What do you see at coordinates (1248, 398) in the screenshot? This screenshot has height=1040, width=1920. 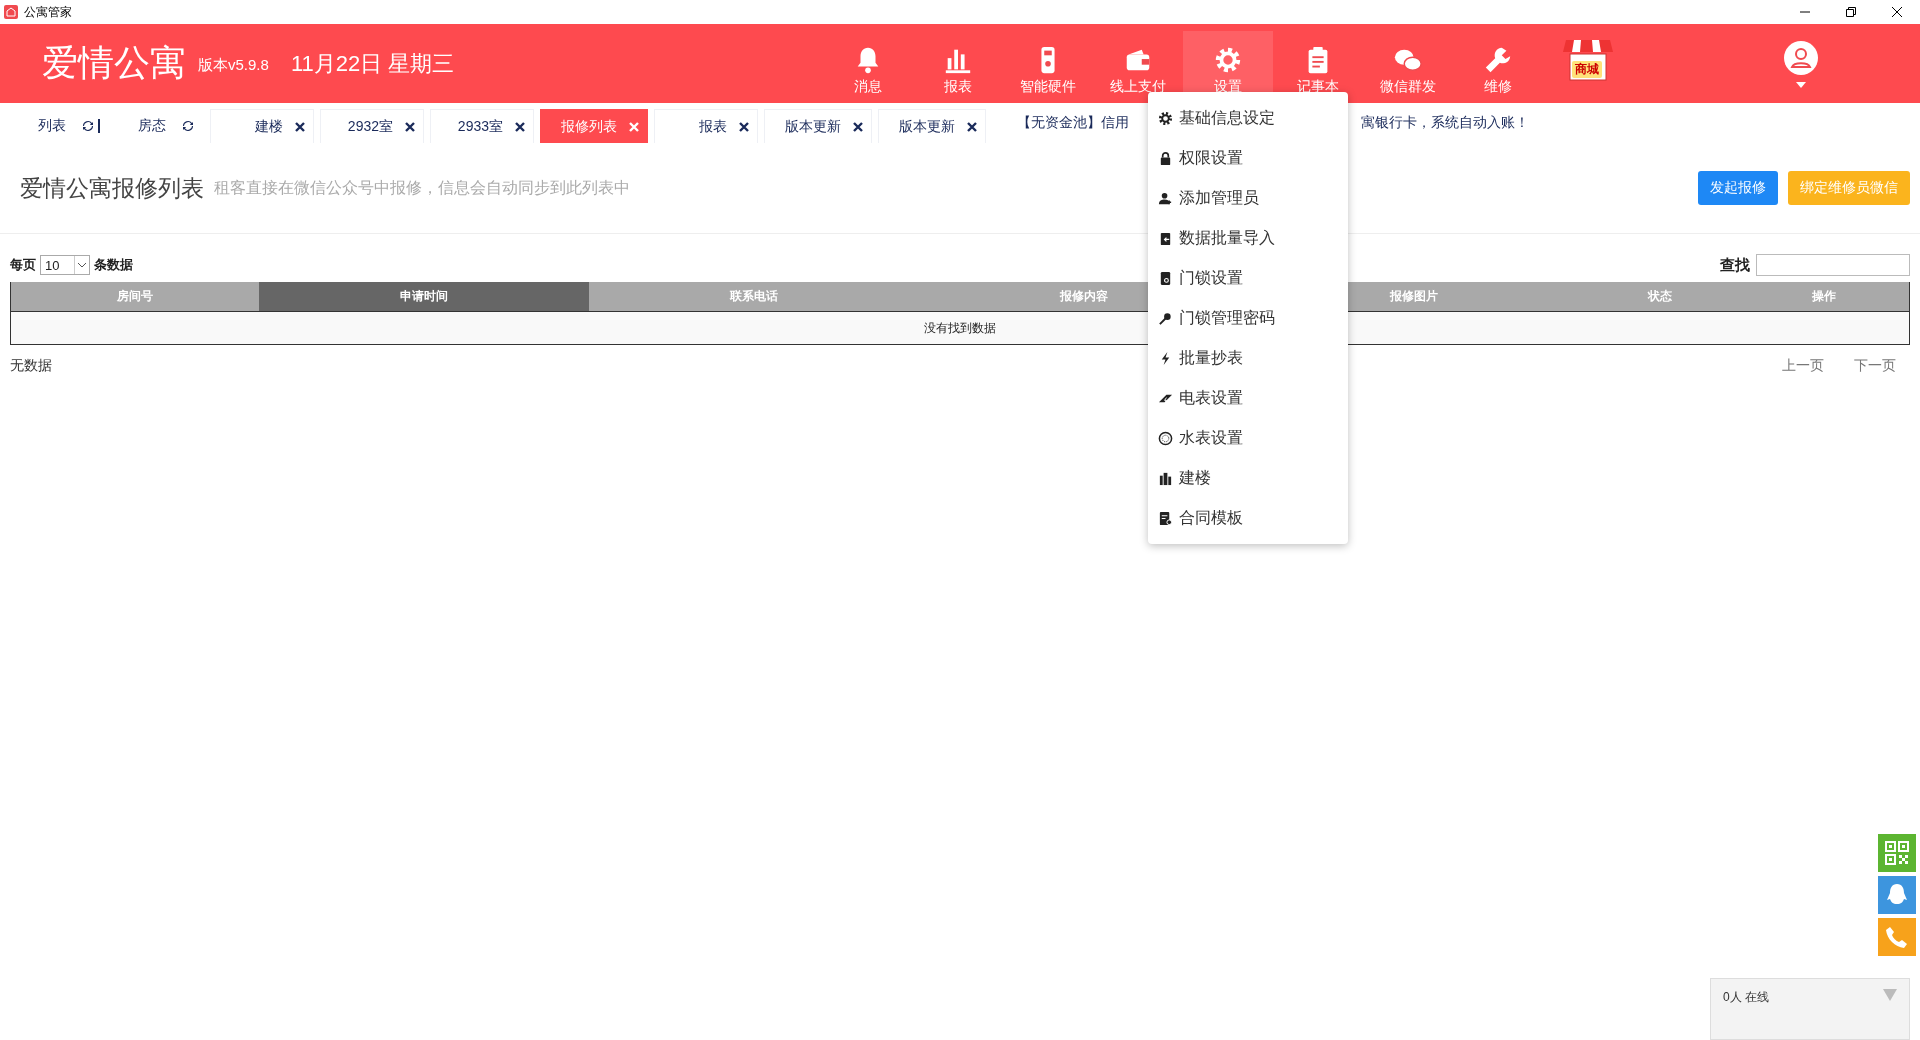 I see `menu-item: 电表设置` at bounding box center [1248, 398].